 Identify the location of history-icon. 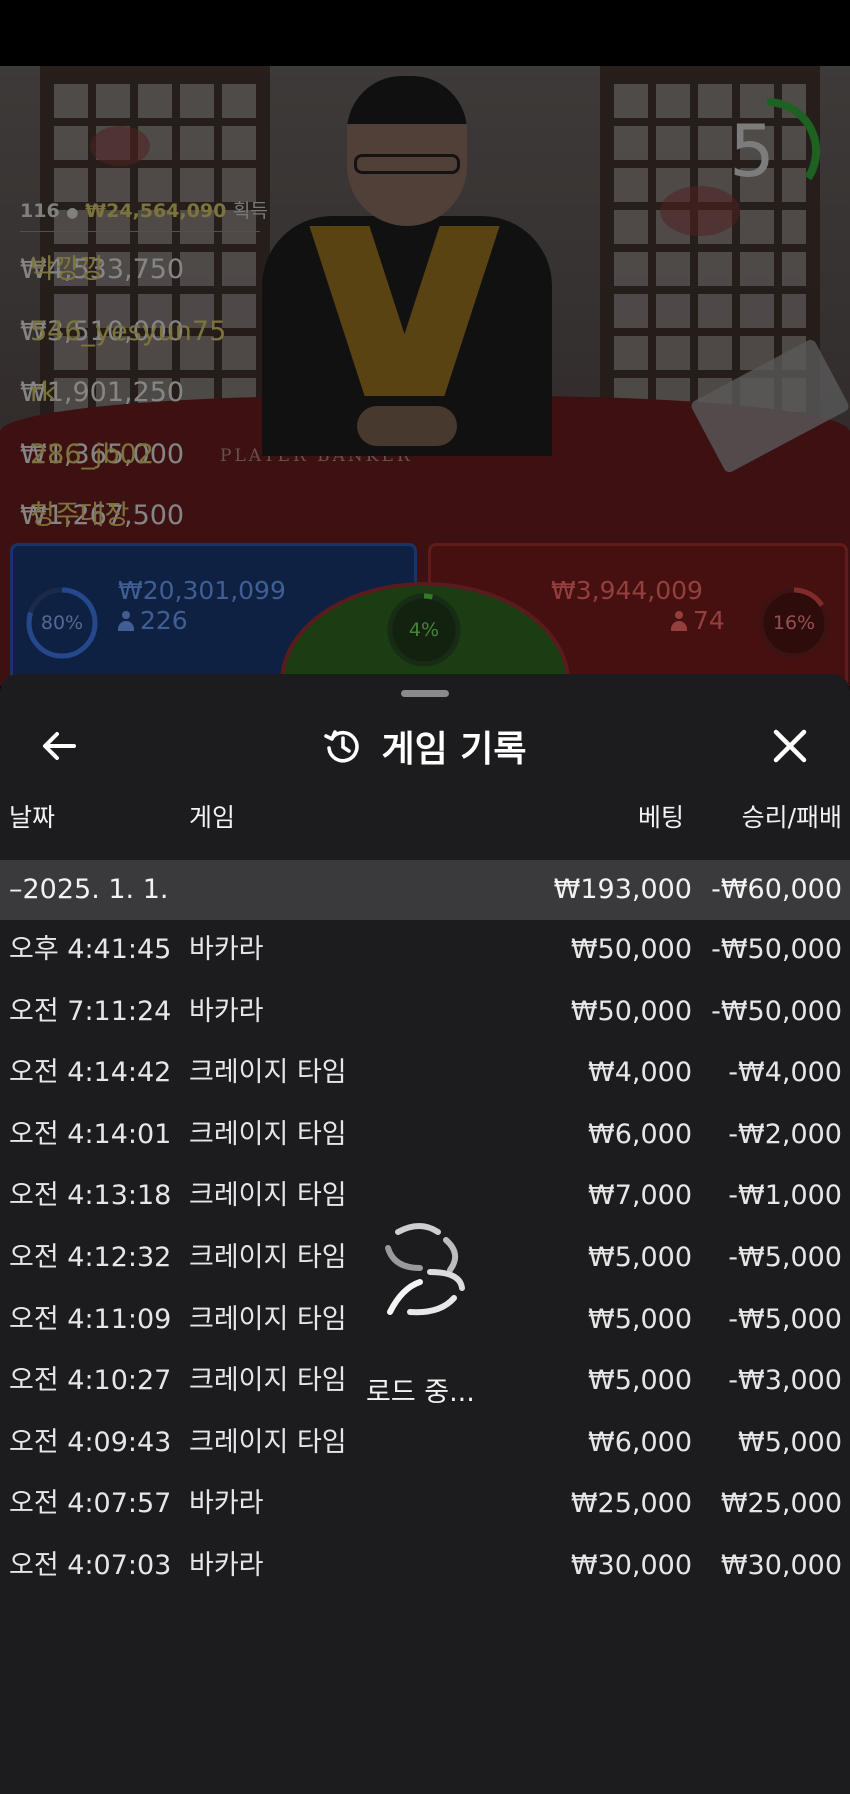
(342, 746).